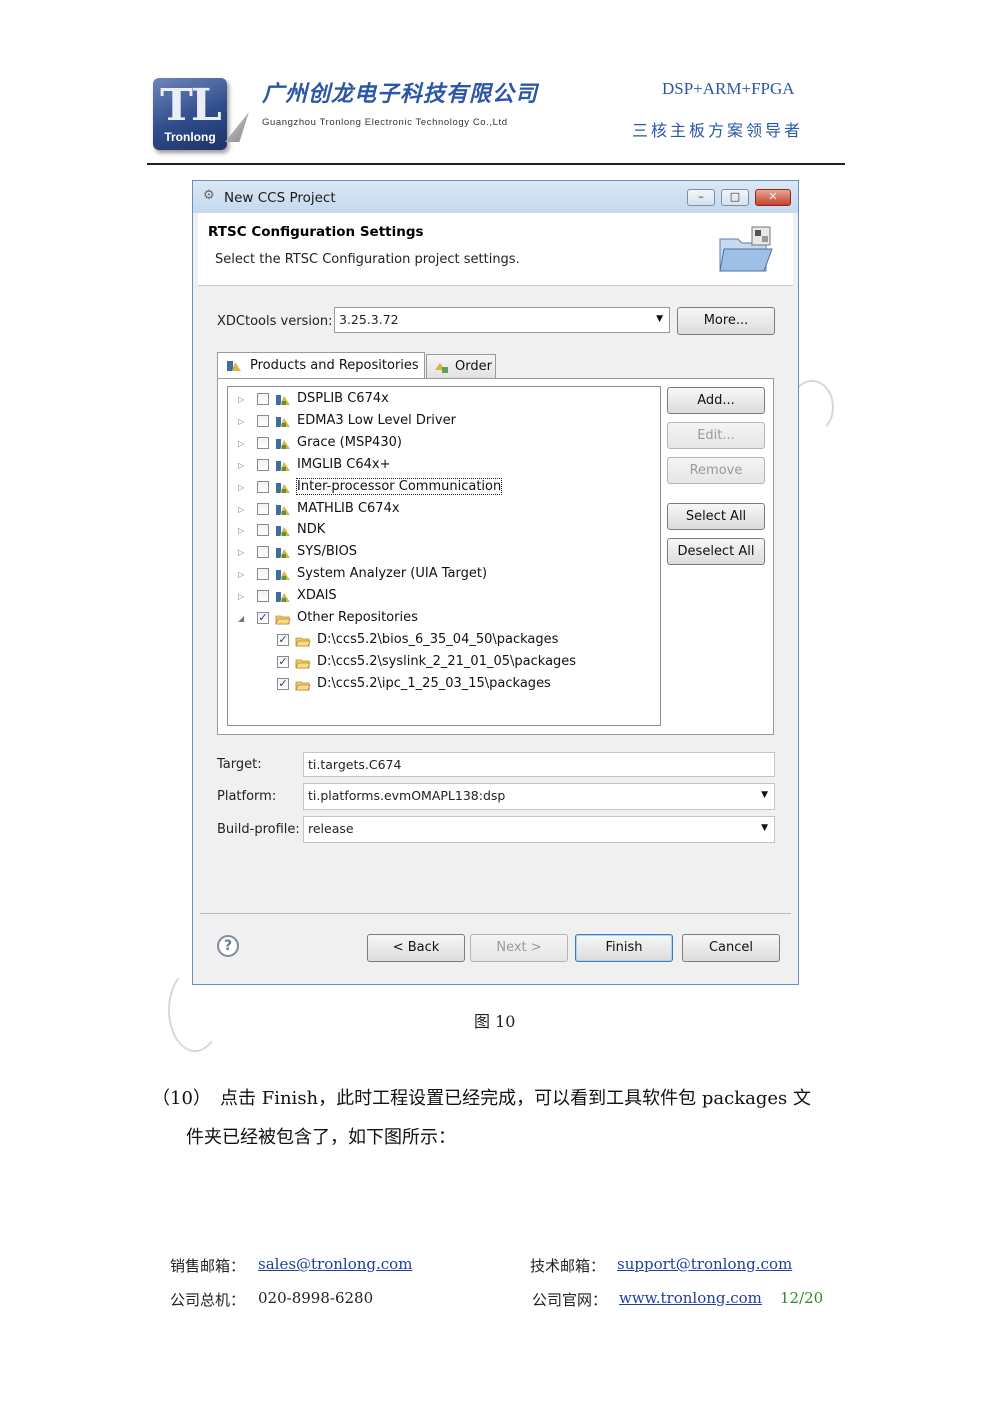  I want to click on tree-item: ▷ Grace (MSP430), so click(443, 444).